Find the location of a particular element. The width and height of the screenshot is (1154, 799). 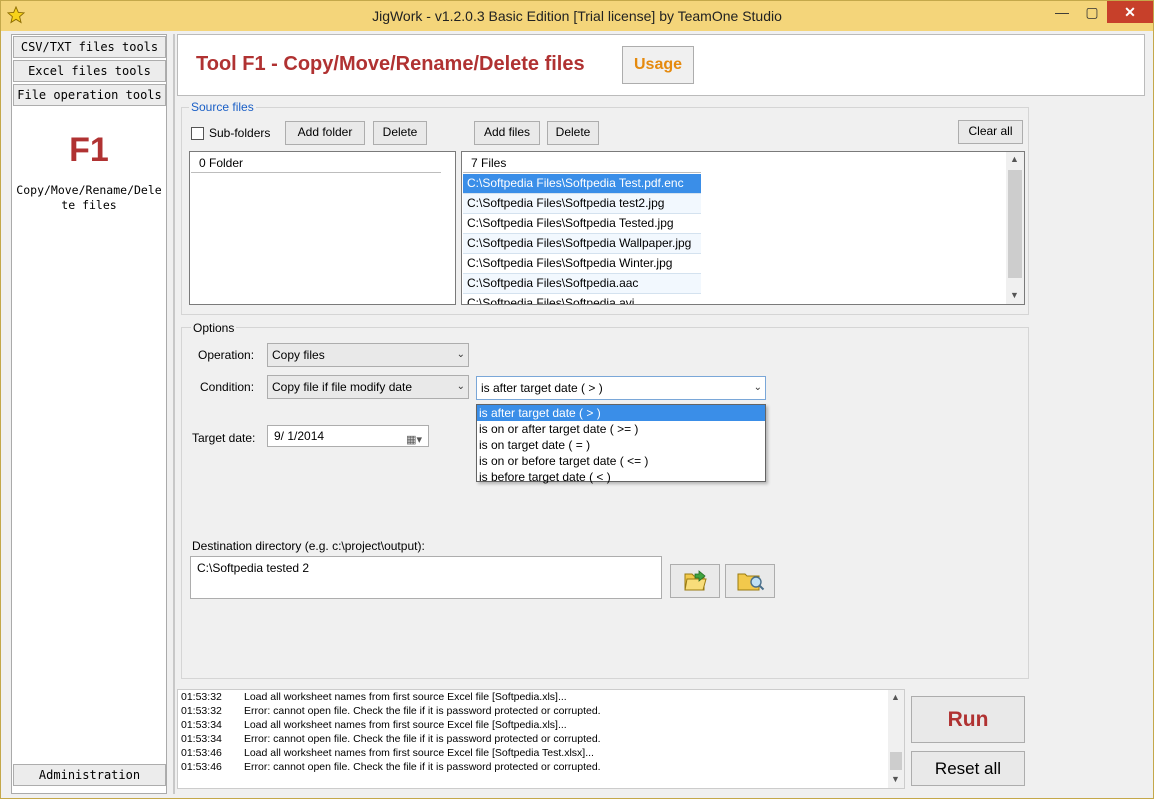

folder-open-icon is located at coordinates (695, 580).